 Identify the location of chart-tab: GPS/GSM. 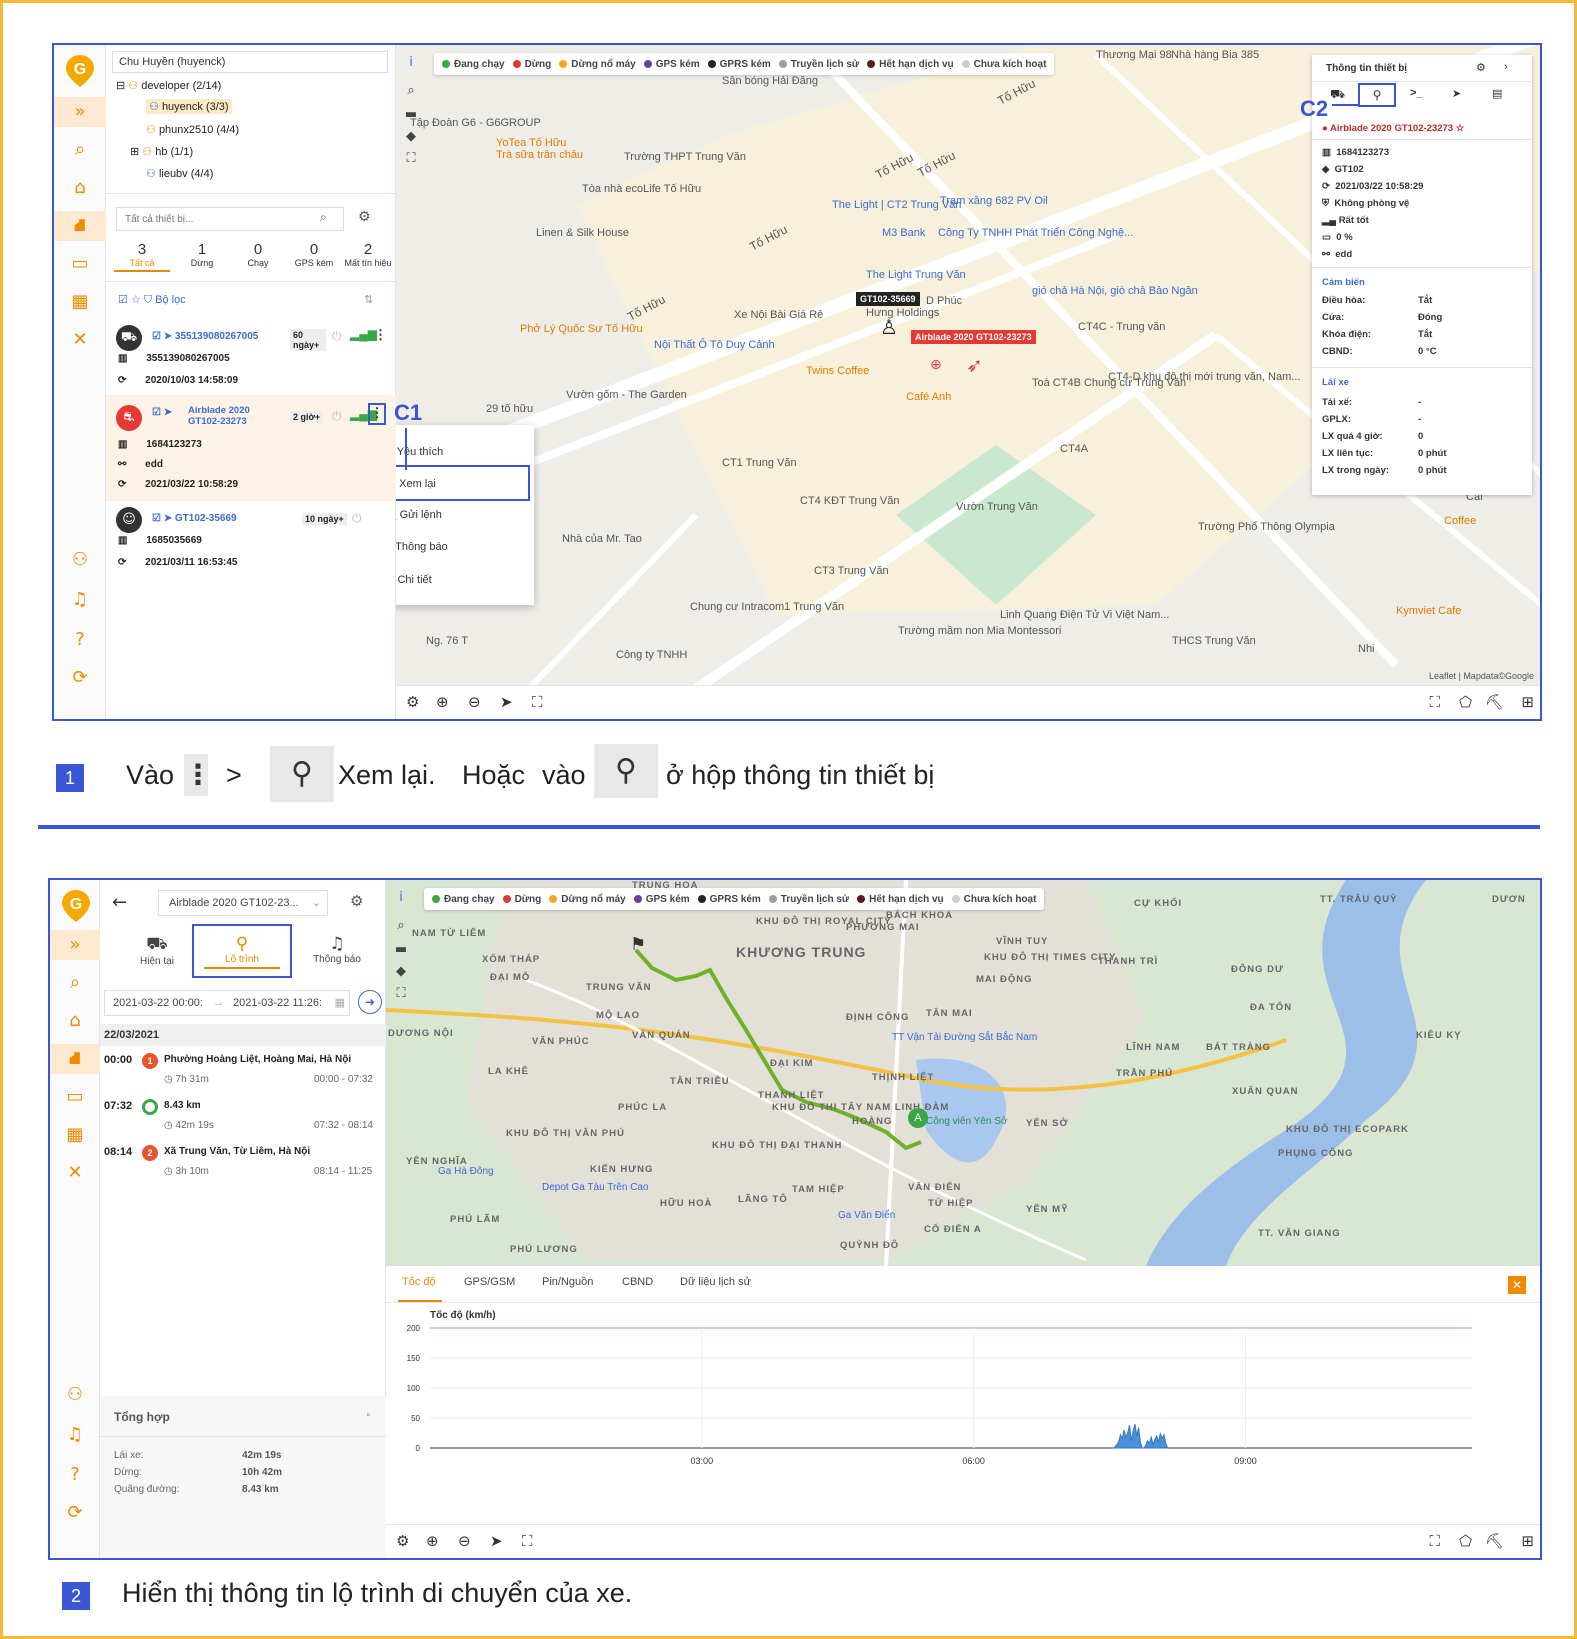
(489, 1282).